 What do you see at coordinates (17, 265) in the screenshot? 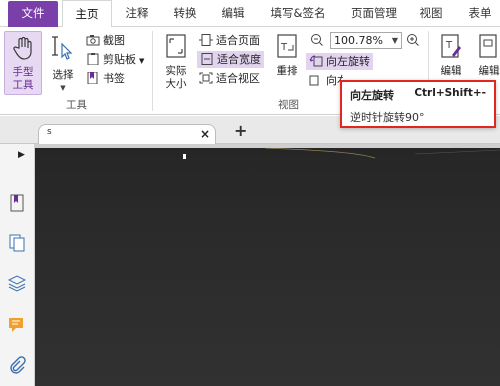
I see `left-sidebar: ▶` at bounding box center [17, 265].